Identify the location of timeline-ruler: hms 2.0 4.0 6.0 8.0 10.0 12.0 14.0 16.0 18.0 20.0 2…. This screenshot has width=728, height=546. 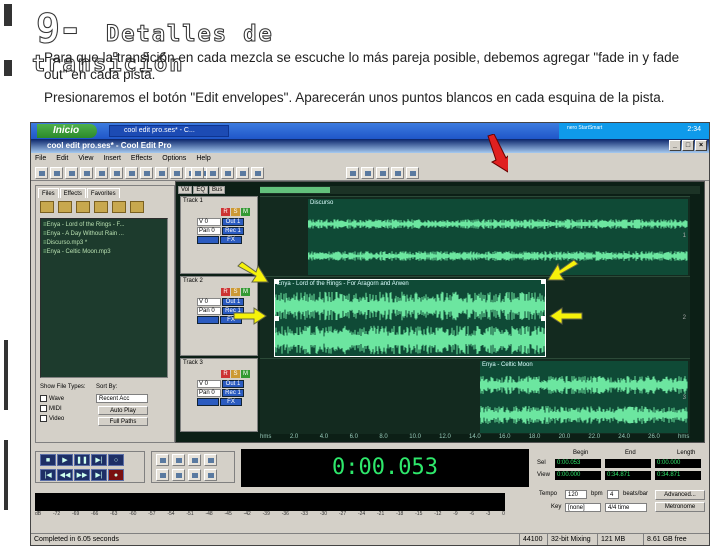
(475, 438).